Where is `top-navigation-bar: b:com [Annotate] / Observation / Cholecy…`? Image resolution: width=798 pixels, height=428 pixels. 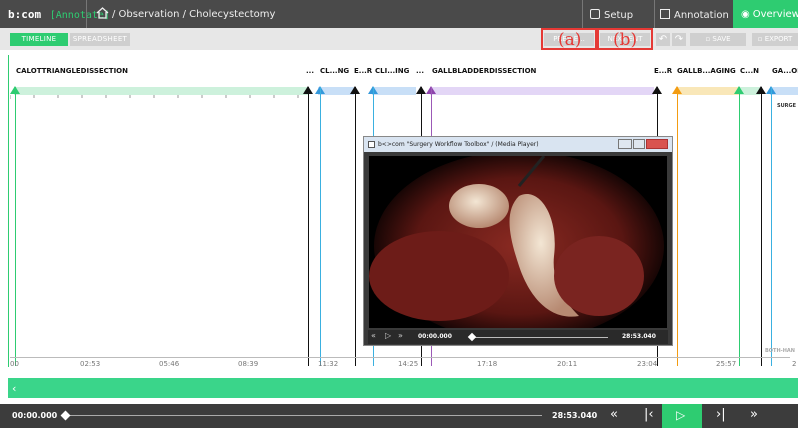 top-navigation-bar: b:com [Annotate] / Observation / Cholecy… is located at coordinates (399, 14).